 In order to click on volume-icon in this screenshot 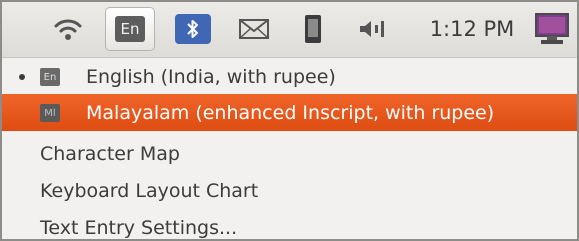, I will do `click(372, 29)`.